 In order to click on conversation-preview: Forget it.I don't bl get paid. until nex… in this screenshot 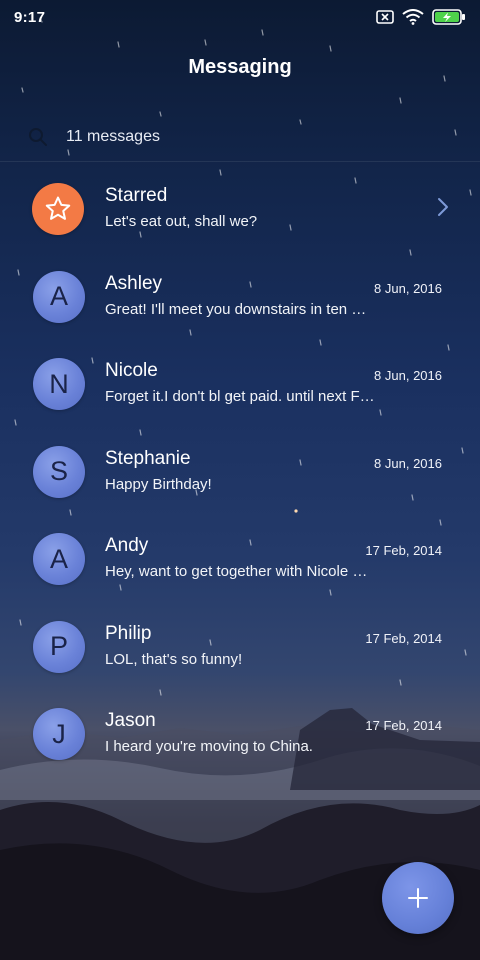, I will do `click(240, 396)`.